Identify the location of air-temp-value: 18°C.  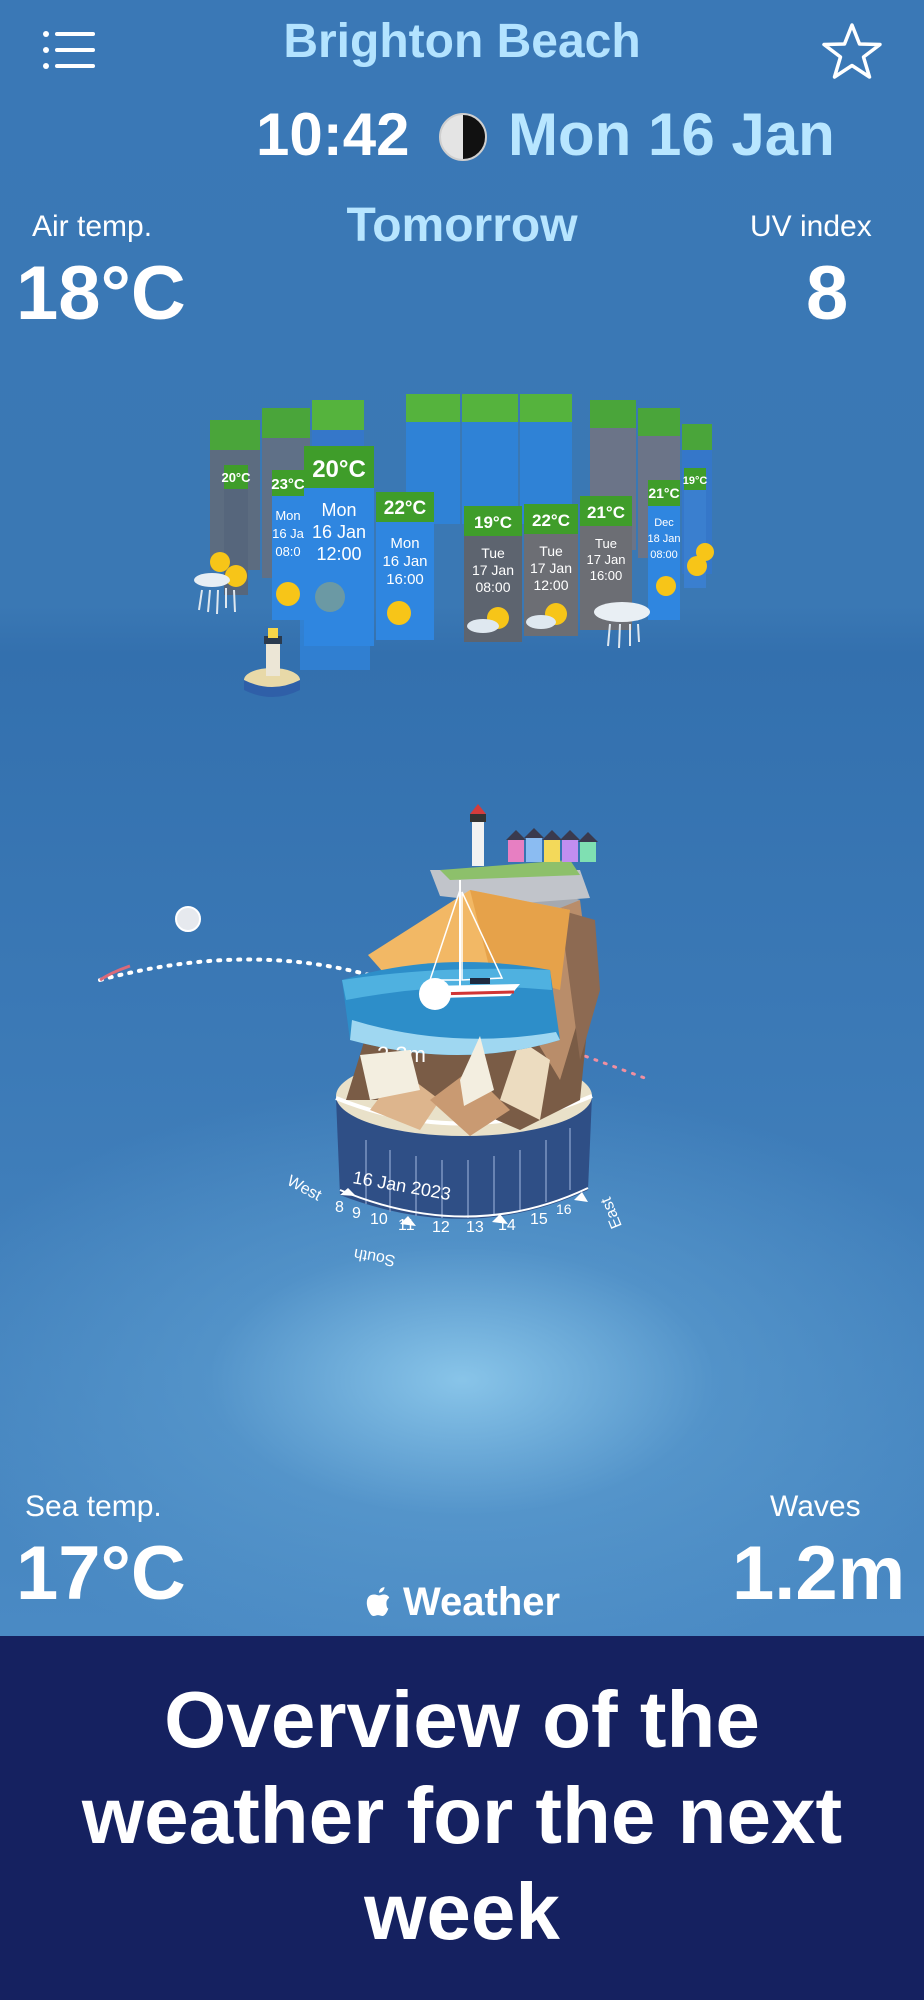
(101, 293).